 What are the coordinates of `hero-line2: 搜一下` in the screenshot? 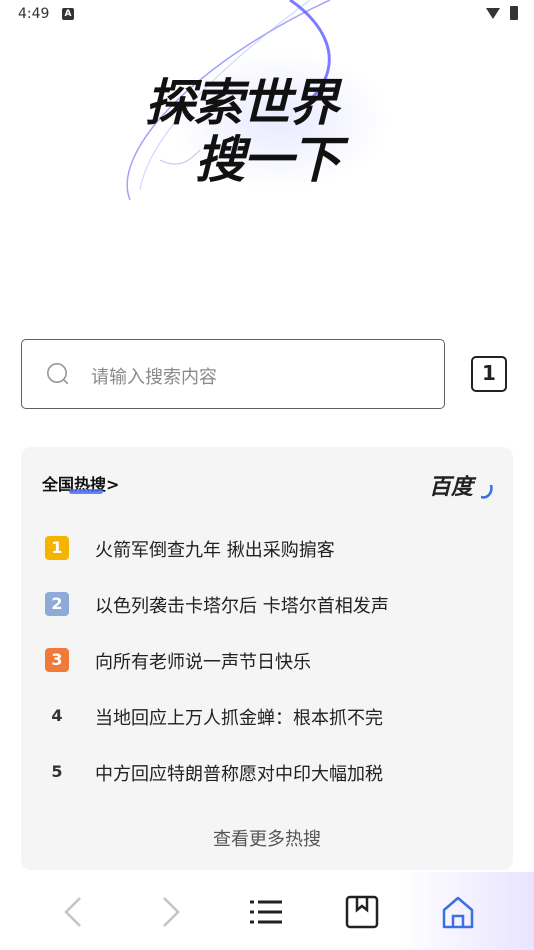 It's located at (268, 160).